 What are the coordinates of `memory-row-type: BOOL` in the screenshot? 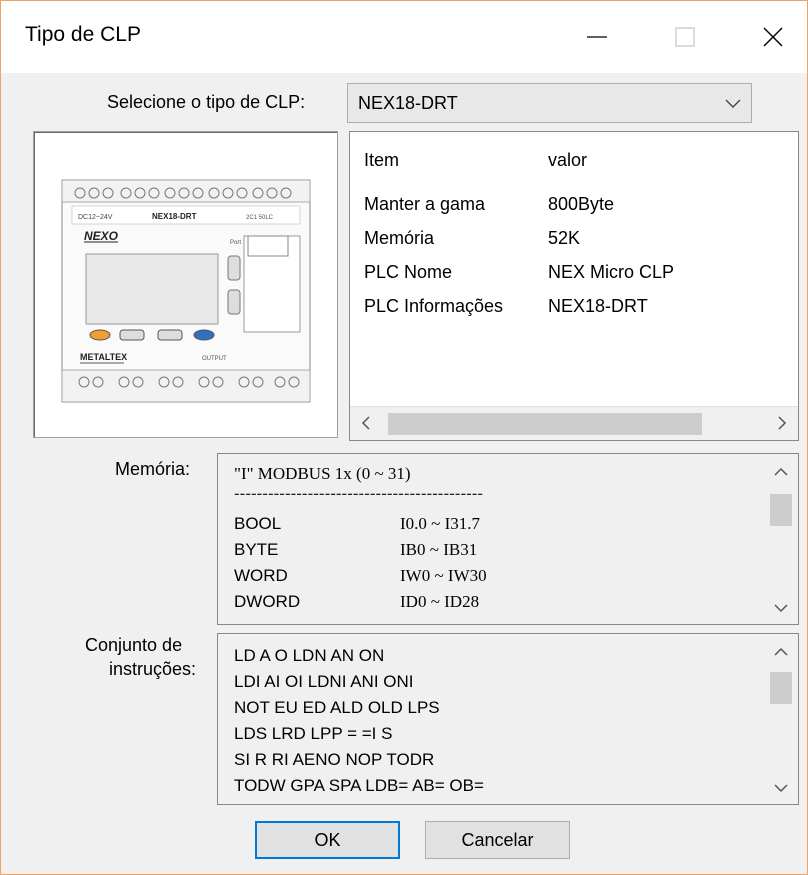 It's located at (258, 523).